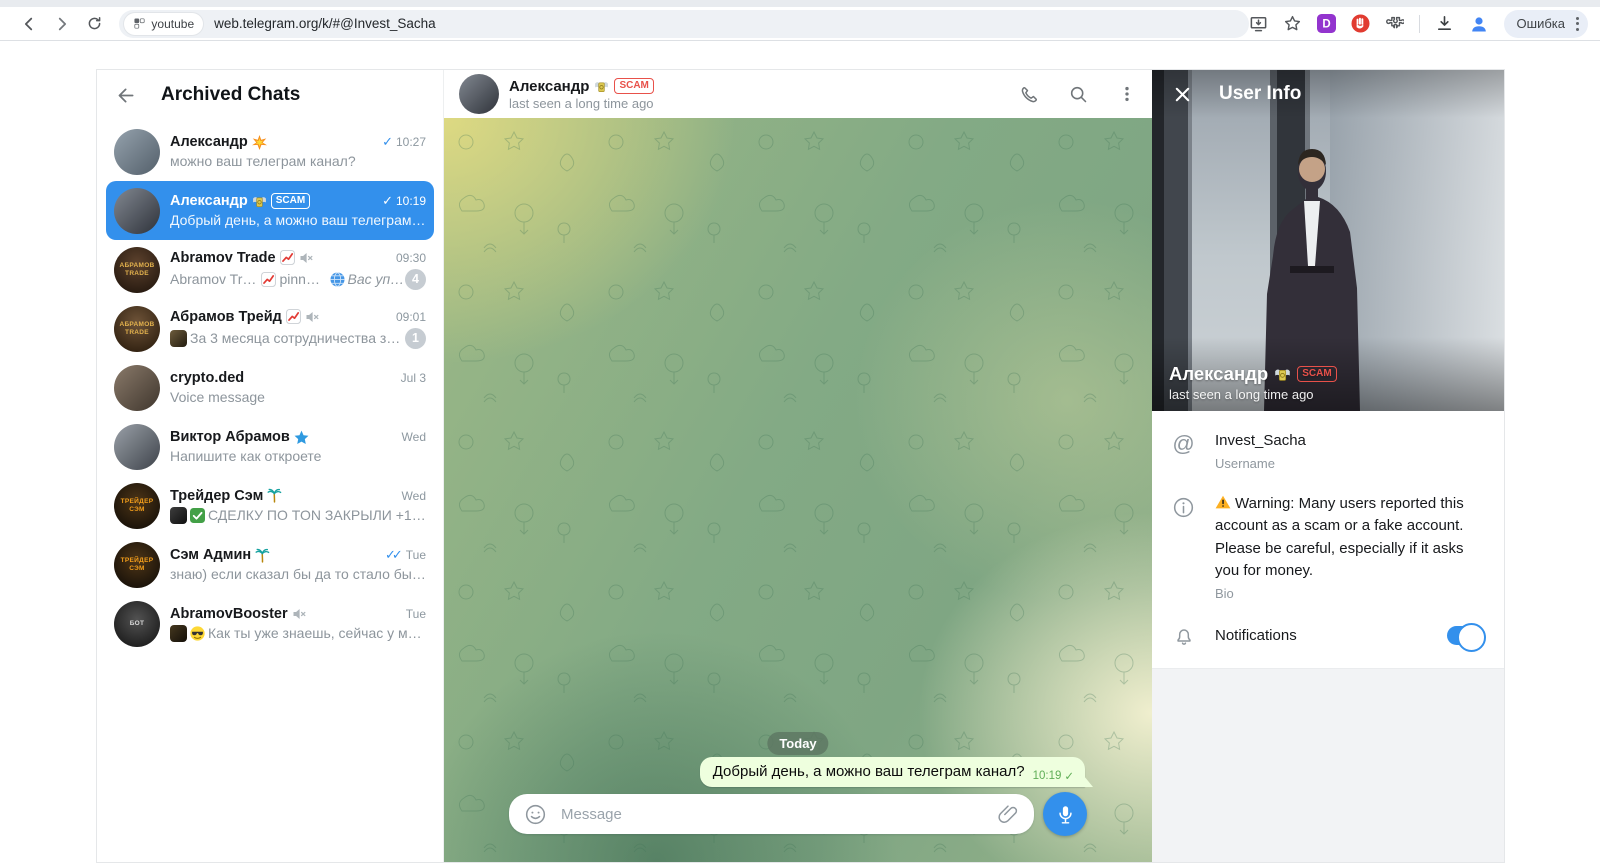  I want to click on globe-emoji, so click(337, 279).